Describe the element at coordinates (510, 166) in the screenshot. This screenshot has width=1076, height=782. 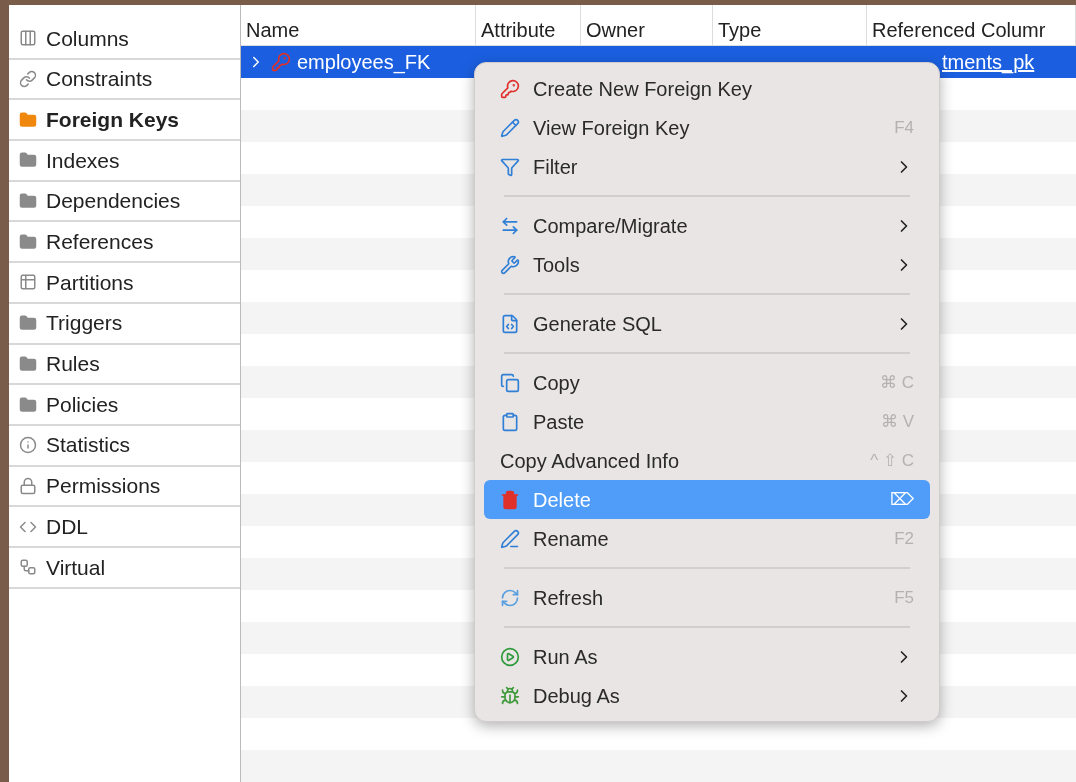
I see `filter-icon` at that location.